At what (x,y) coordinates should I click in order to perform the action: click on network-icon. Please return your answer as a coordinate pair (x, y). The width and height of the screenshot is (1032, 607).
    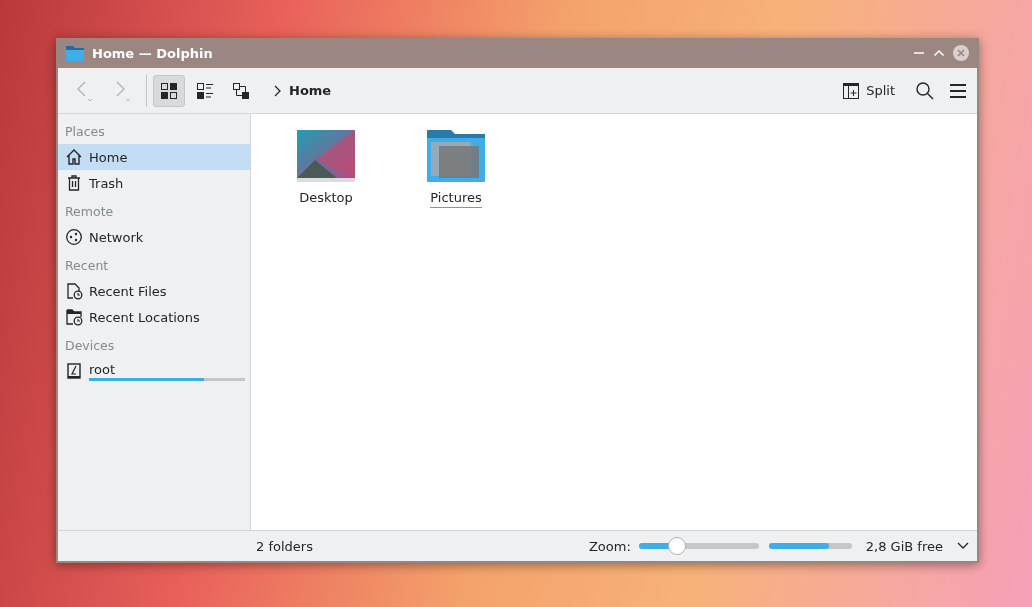
    Looking at the image, I should click on (74, 237).